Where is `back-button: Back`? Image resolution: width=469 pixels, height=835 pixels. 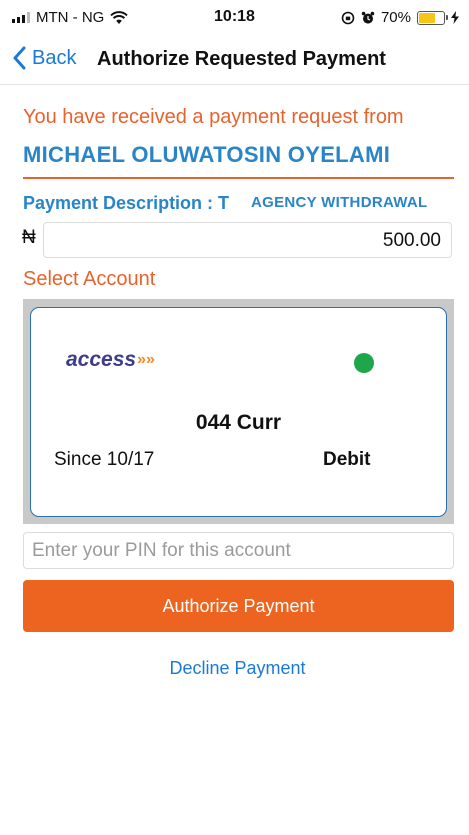 back-button: Back is located at coordinates (44, 58).